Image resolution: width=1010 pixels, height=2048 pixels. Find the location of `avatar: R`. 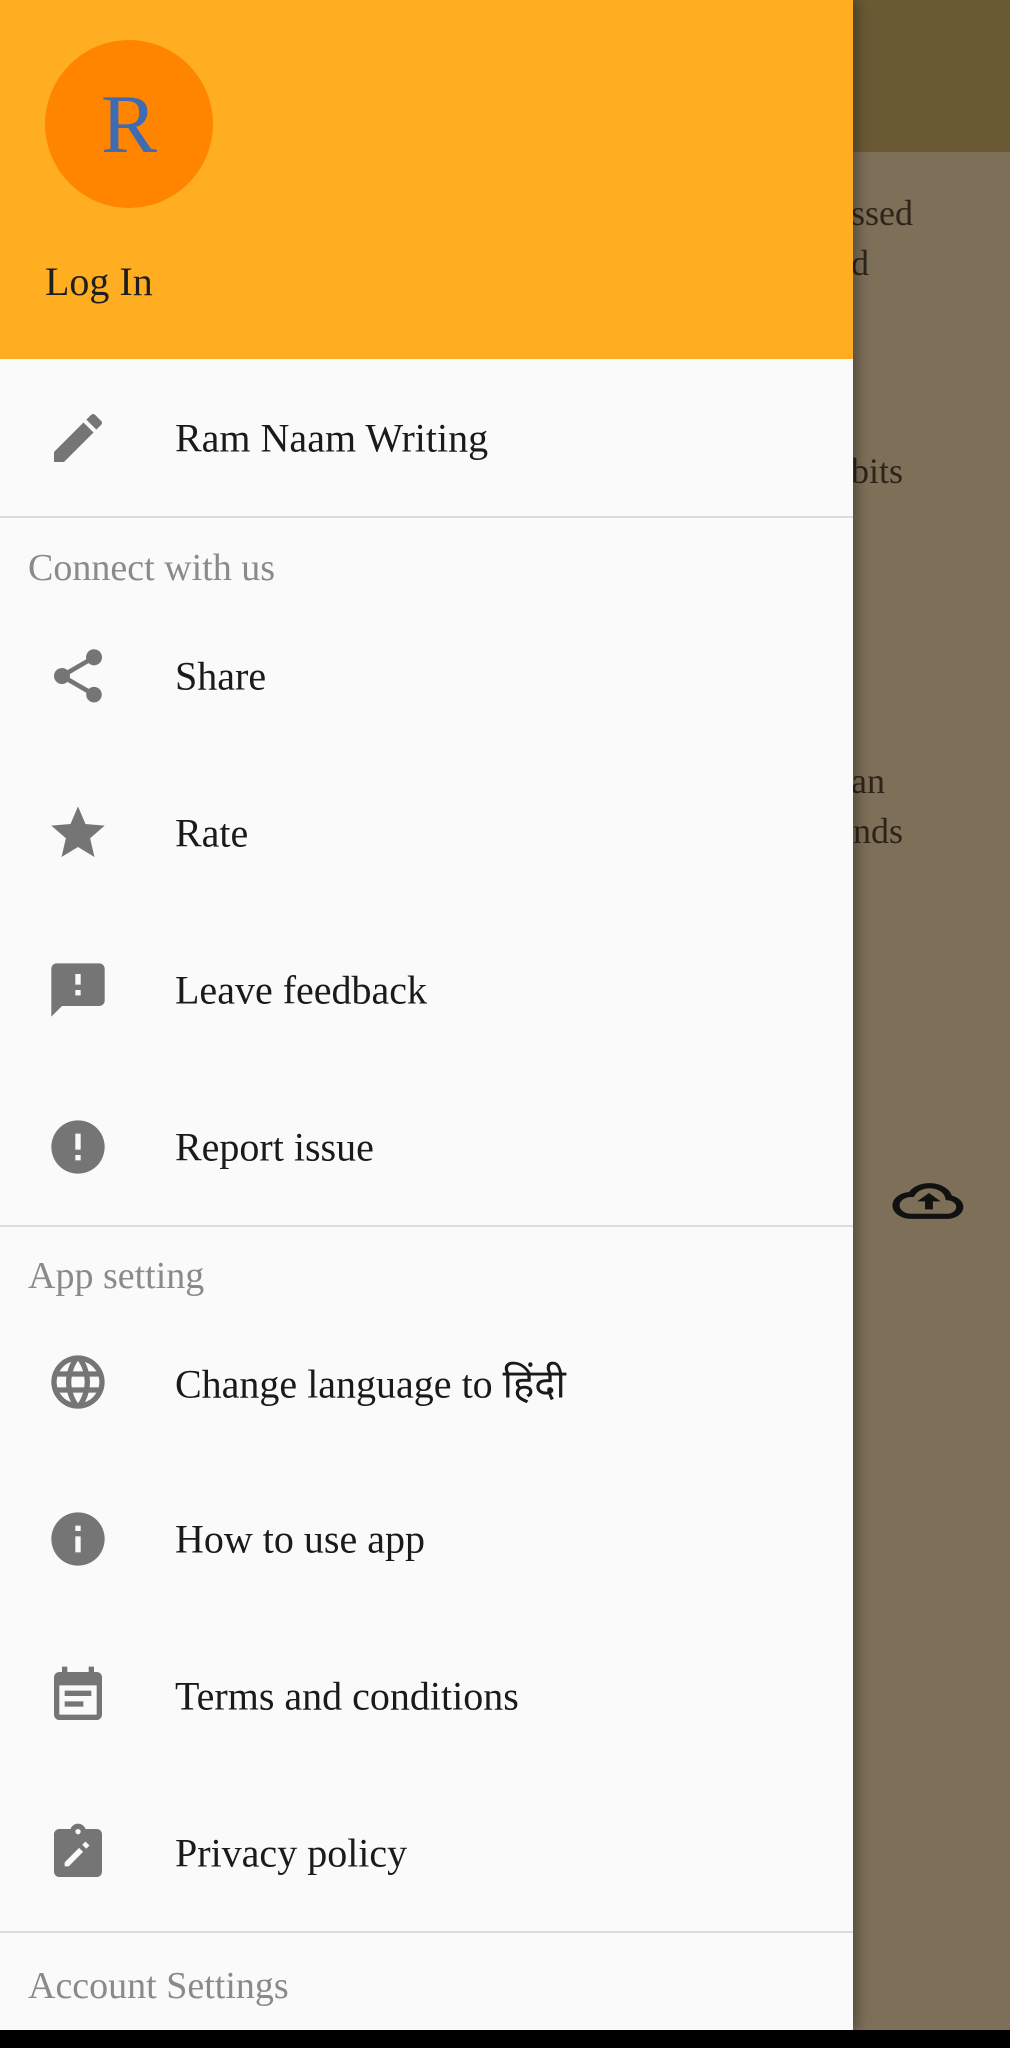

avatar: R is located at coordinates (129, 124).